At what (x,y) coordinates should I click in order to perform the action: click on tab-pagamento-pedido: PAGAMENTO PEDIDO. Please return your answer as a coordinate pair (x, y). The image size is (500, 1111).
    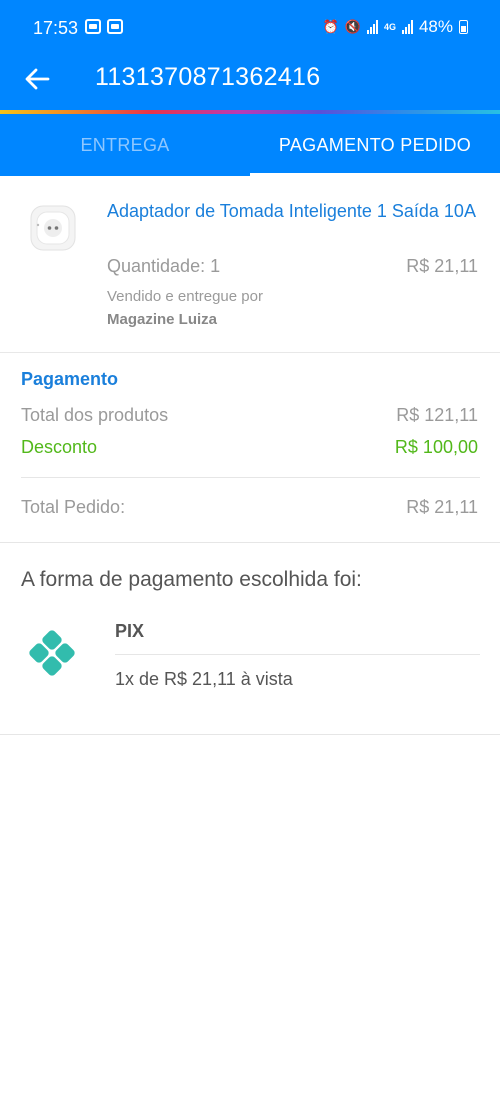
    Looking at the image, I should click on (375, 145).